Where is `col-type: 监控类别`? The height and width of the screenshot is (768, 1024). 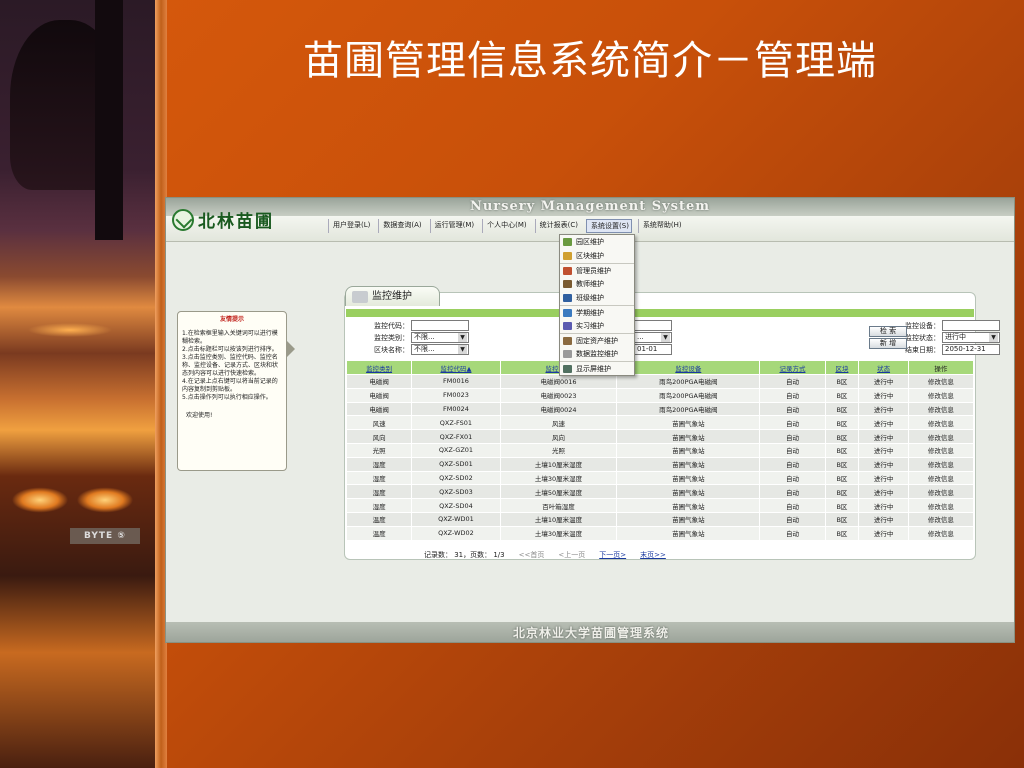 col-type: 监控类别 is located at coordinates (379, 367).